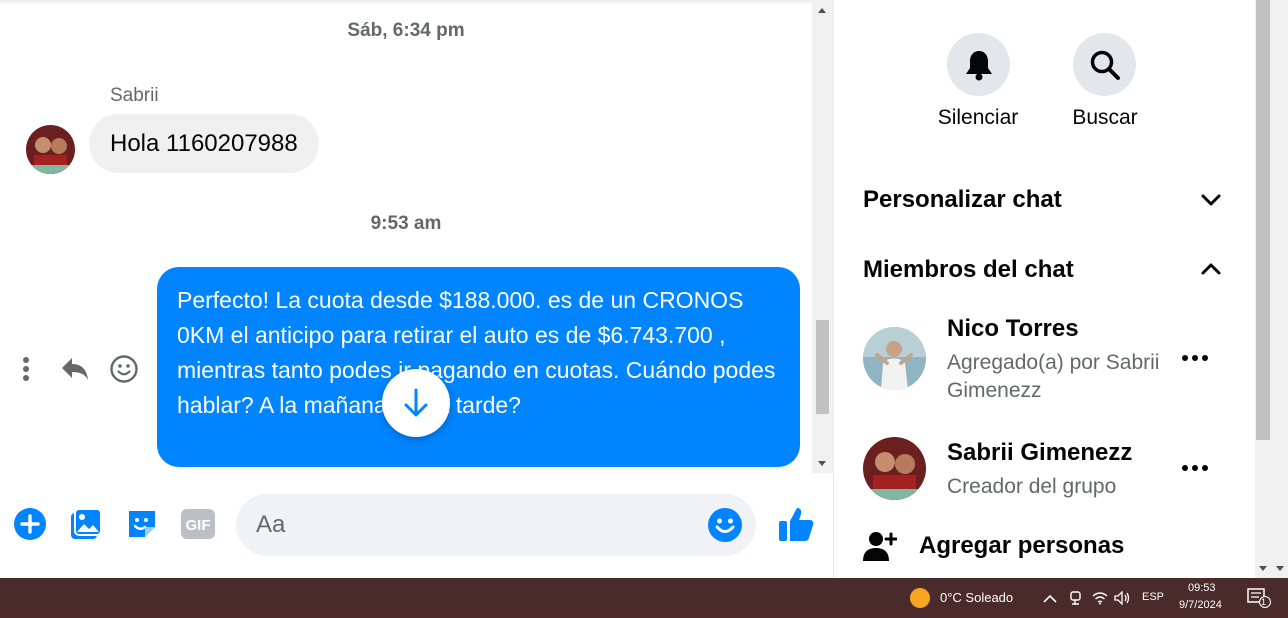 The height and width of the screenshot is (618, 1288). Describe the element at coordinates (920, 598) in the screenshot. I see `weather-sun-icon` at that location.